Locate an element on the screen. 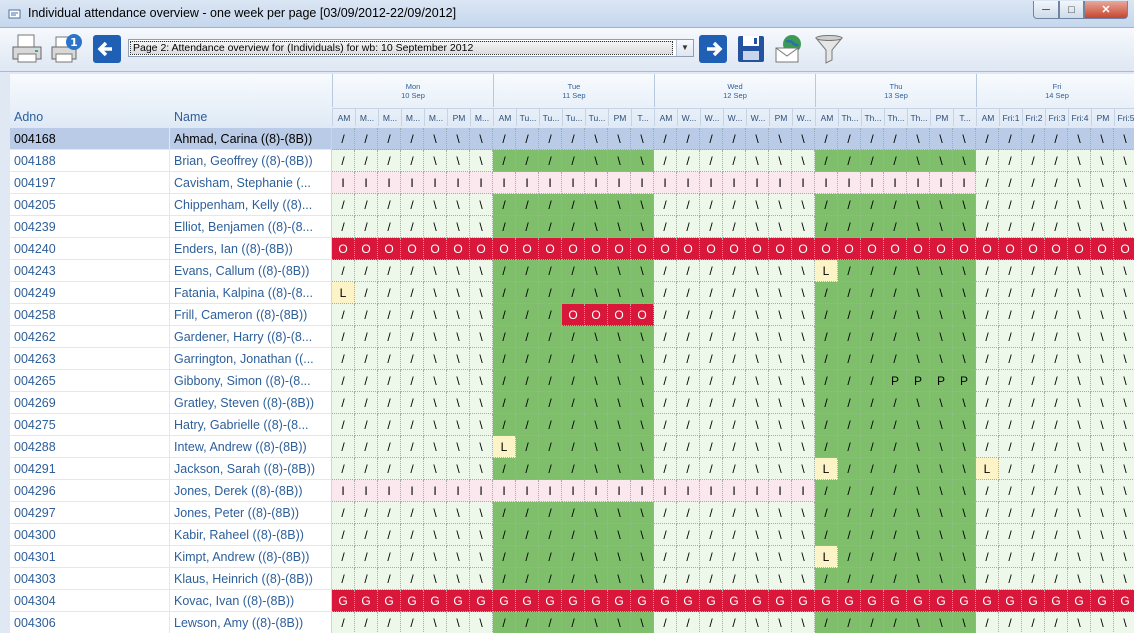  minimize-button: ─ is located at coordinates (1046, 10).